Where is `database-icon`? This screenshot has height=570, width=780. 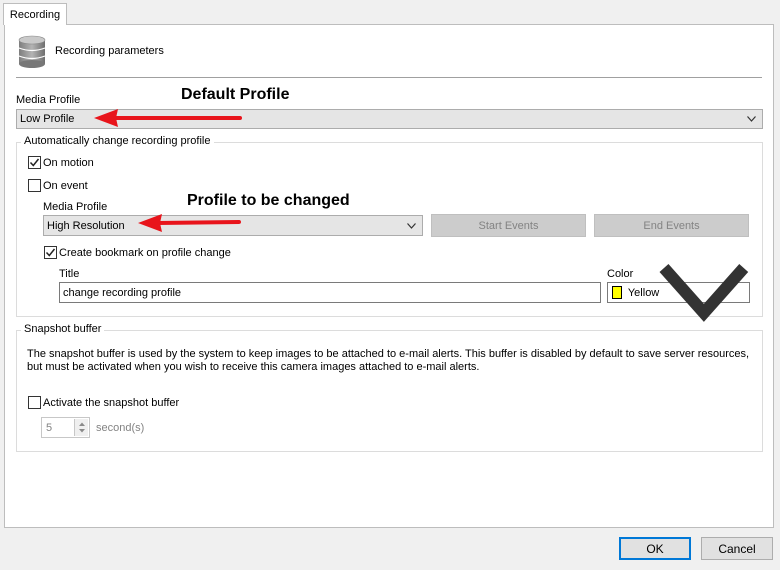
database-icon is located at coordinates (32, 52).